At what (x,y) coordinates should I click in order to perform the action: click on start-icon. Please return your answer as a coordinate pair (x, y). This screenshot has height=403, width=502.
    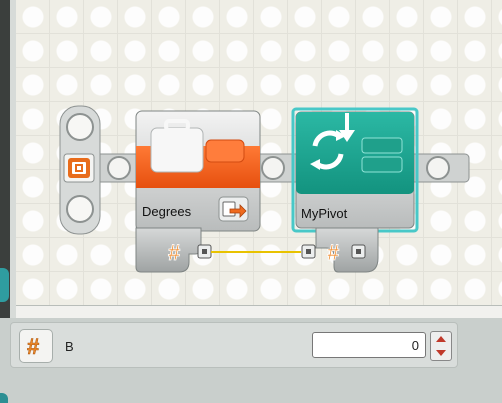
    Looking at the image, I should click on (79, 168).